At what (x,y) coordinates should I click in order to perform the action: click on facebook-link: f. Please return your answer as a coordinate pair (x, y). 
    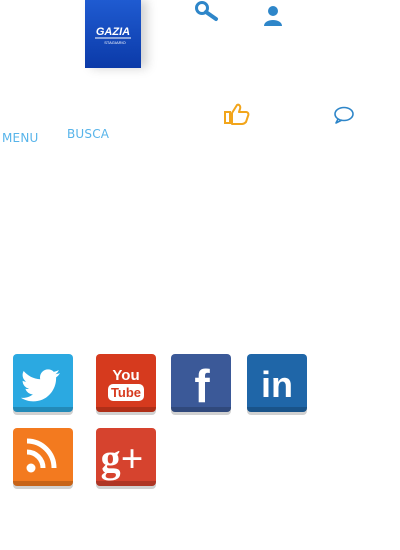
    Looking at the image, I should click on (201, 383).